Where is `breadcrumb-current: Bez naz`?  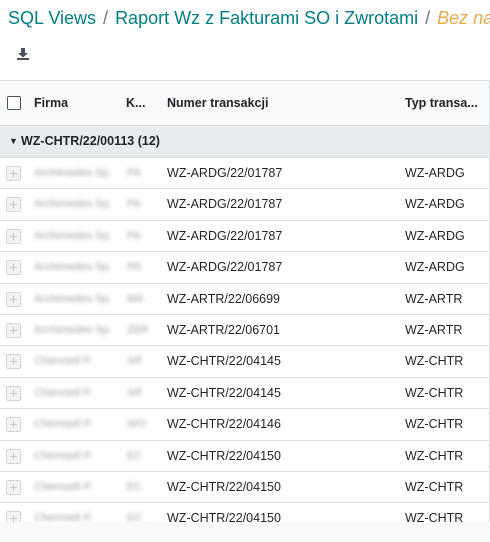 breadcrumb-current: Bez naz is located at coordinates (463, 18).